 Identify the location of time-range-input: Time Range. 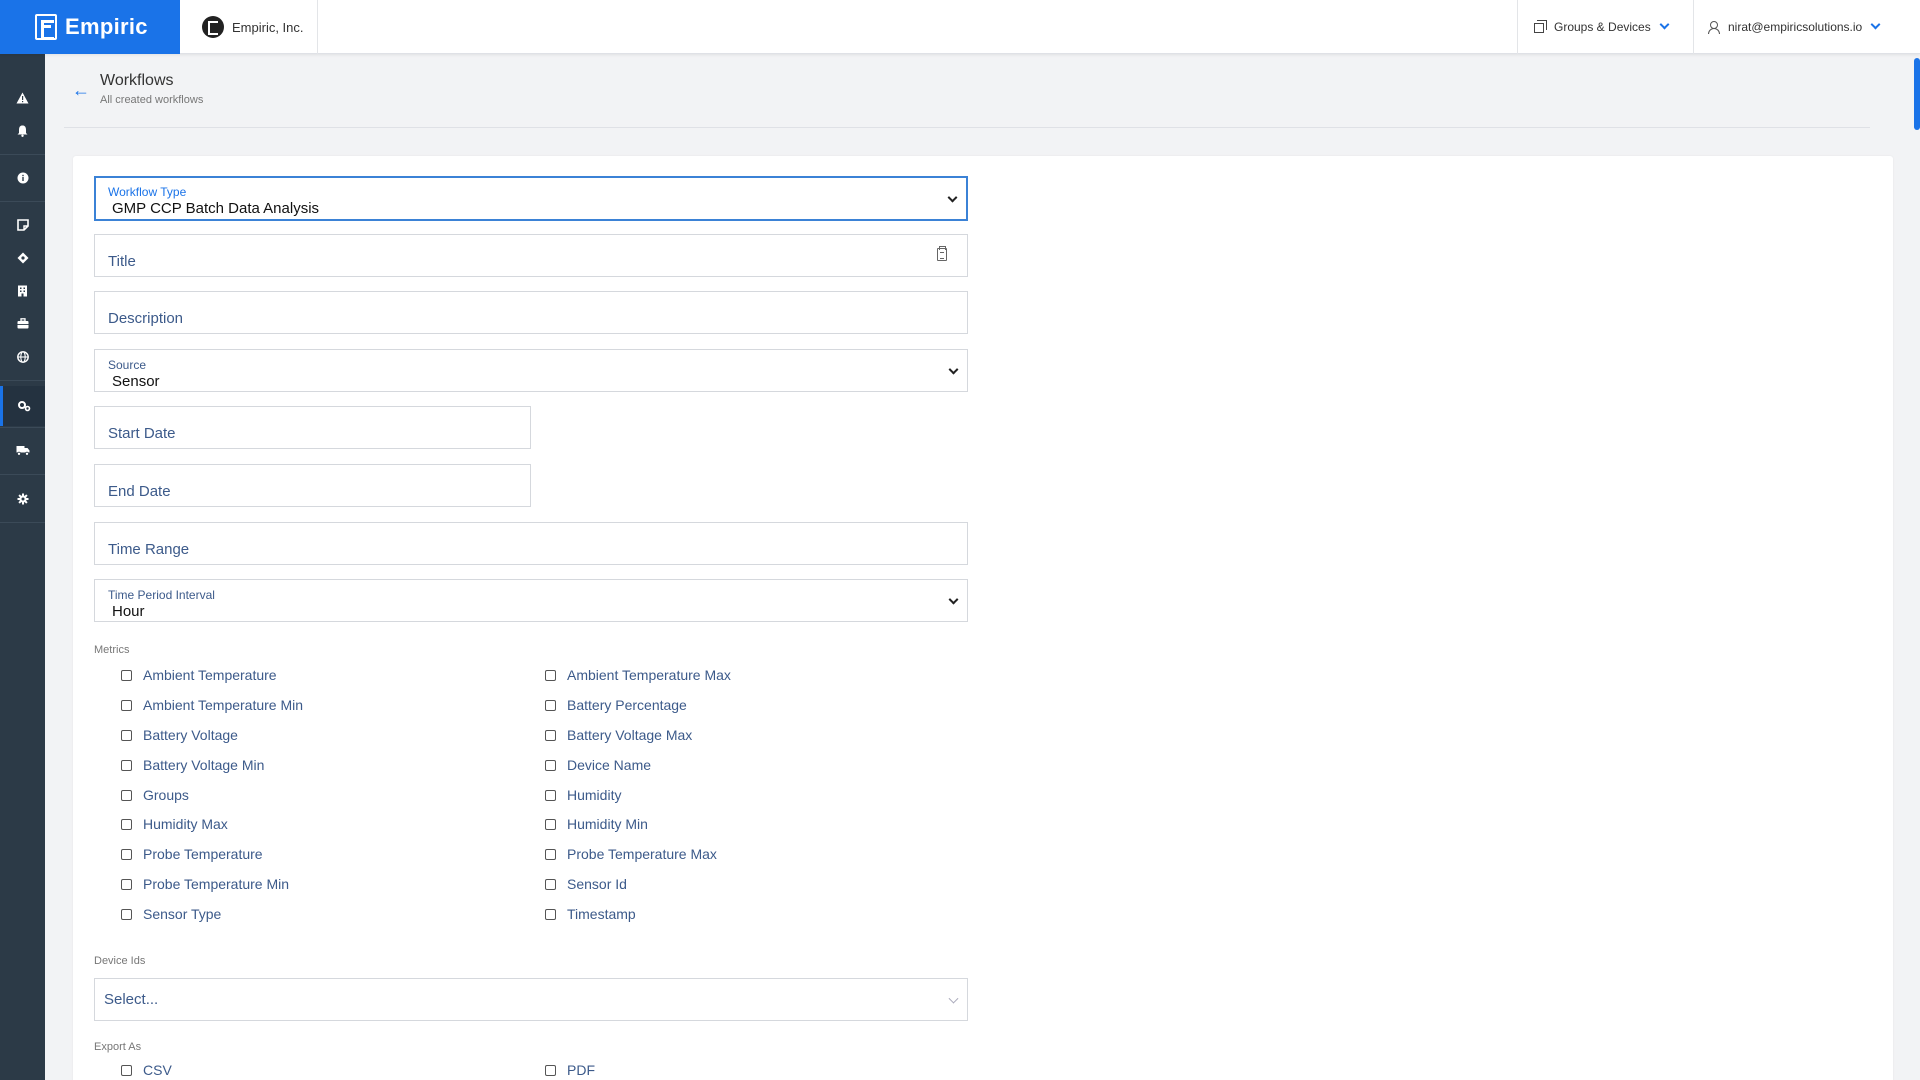
(531, 543).